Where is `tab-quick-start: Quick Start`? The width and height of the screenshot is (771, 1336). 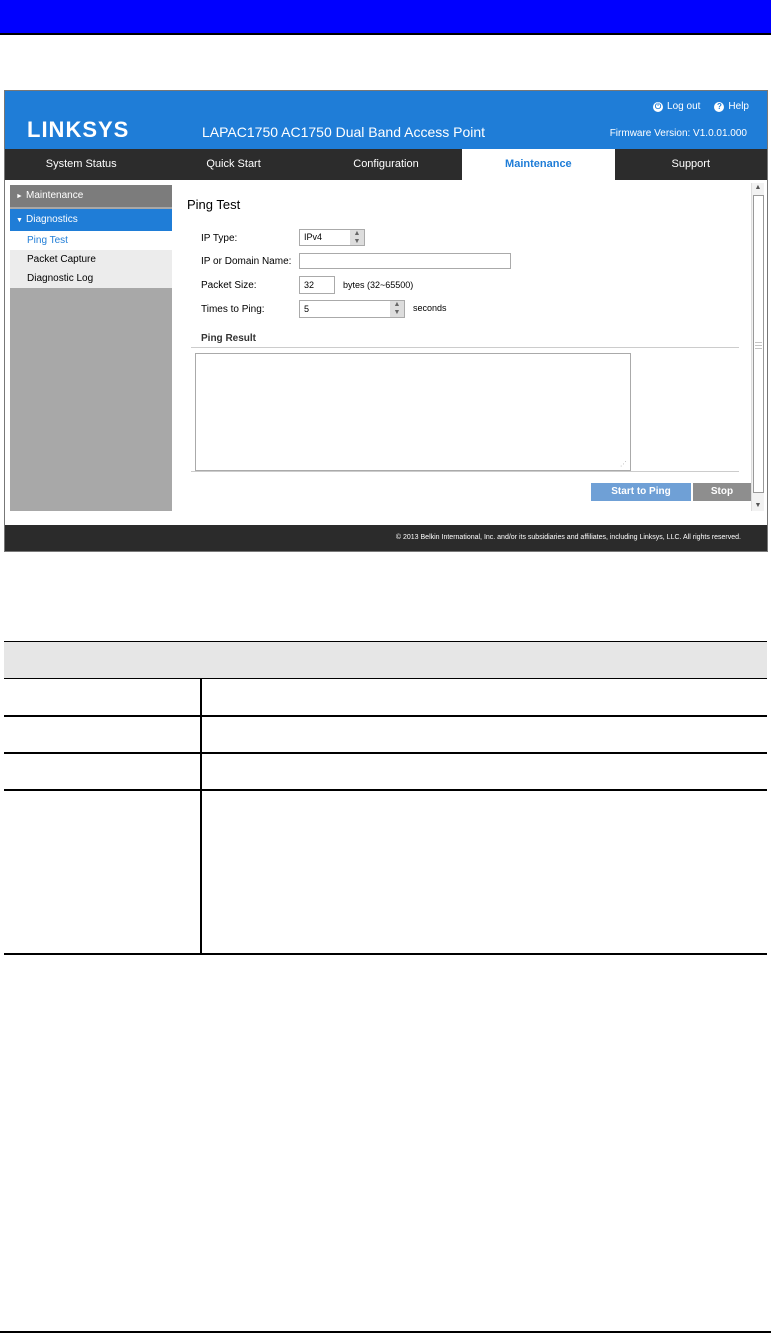 tab-quick-start: Quick Start is located at coordinates (233, 164).